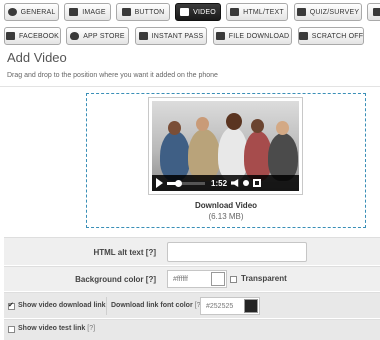 This screenshot has width=380, height=340. What do you see at coordinates (118, 252) in the screenshot?
I see `alt-text-label-text: HTML alt text` at bounding box center [118, 252].